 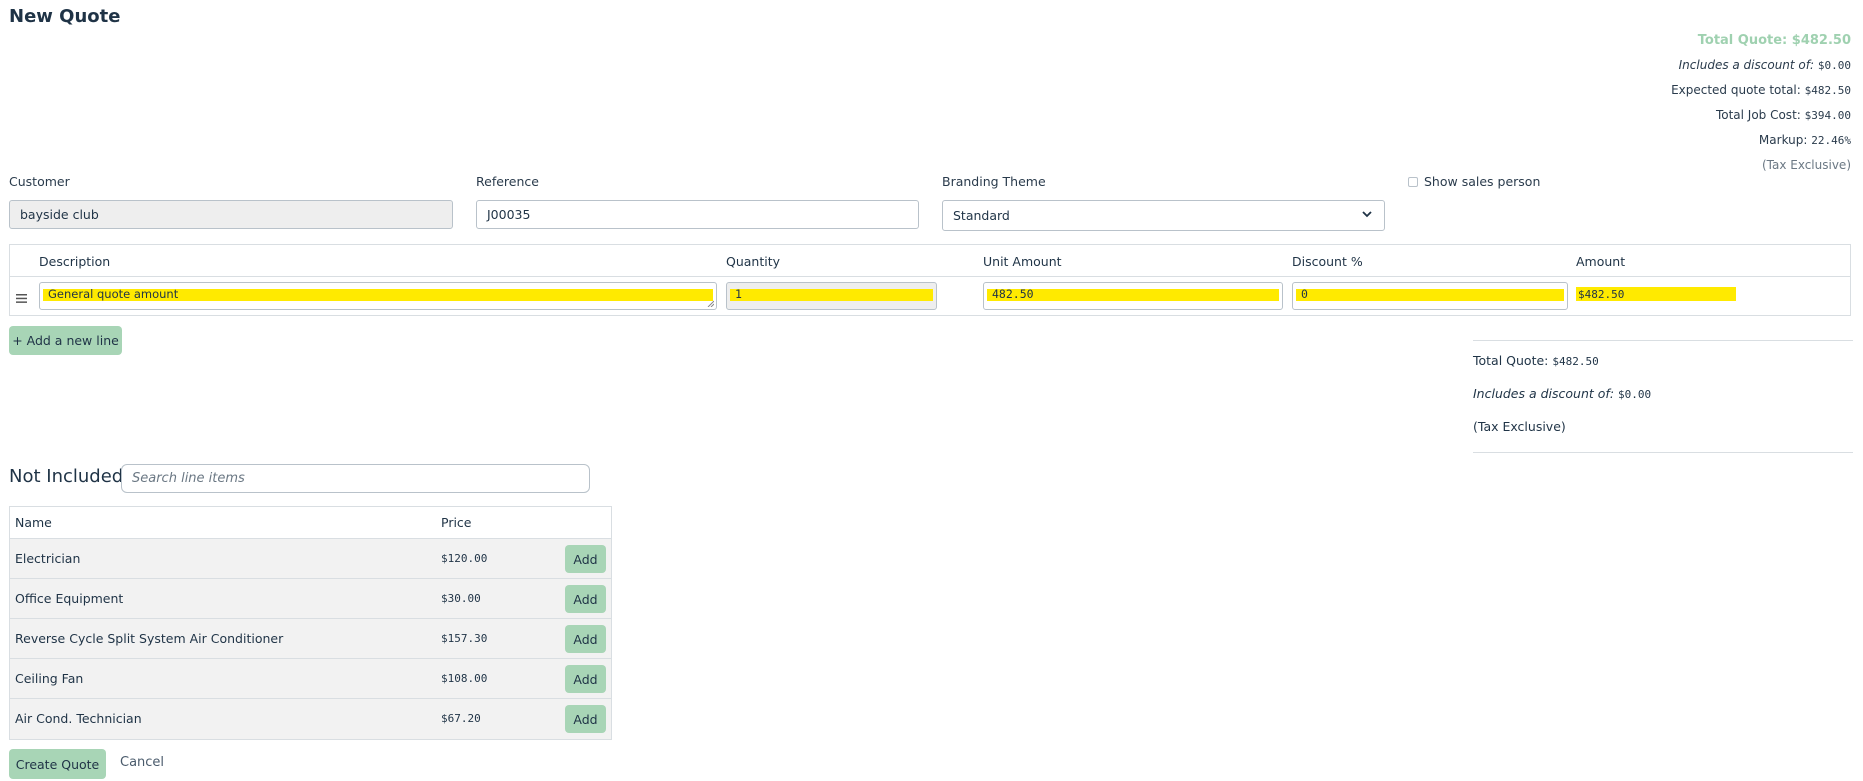 I want to click on table-row: Air Cond. Technician $67.20 Add, so click(x=310, y=719).